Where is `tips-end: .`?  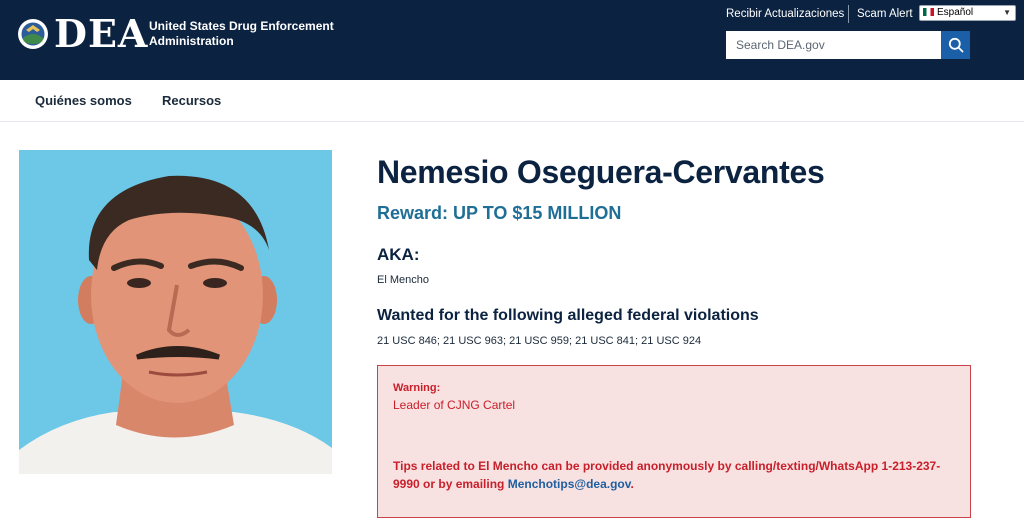 tips-end: . is located at coordinates (632, 484).